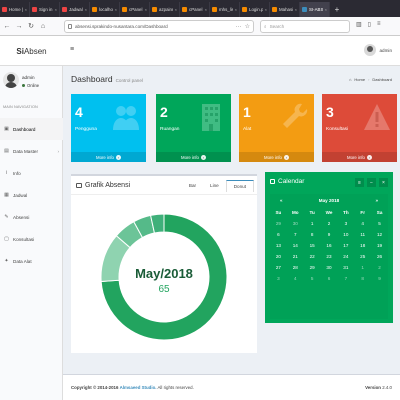  What do you see at coordinates (31, 26) in the screenshot?
I see `reload-icon: ↻` at bounding box center [31, 26].